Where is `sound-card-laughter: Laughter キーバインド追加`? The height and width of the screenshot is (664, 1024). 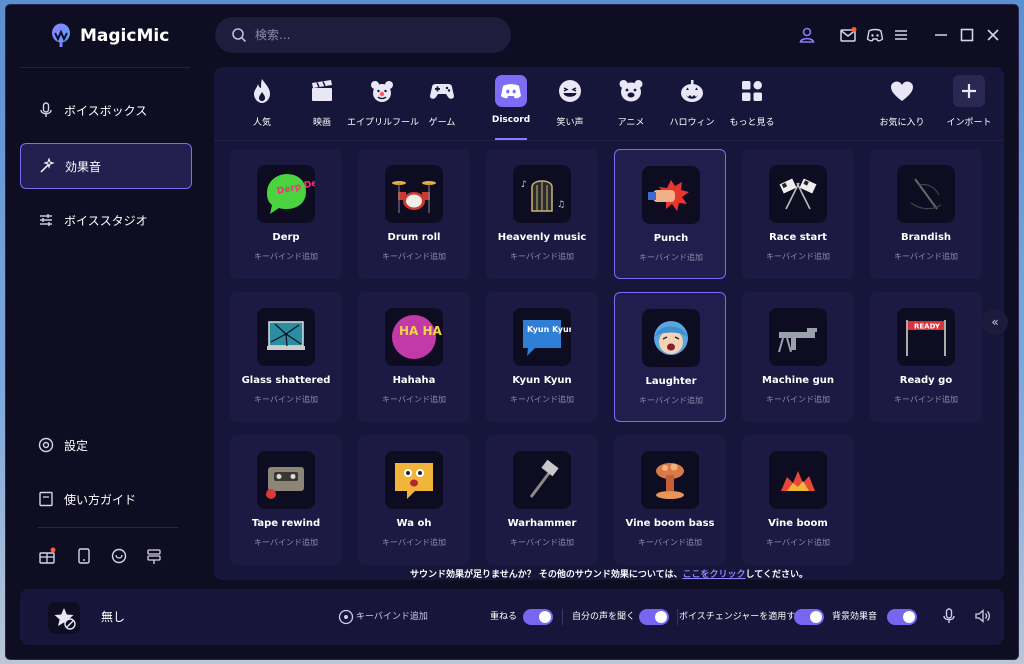
sound-card-laughter: Laughter キーバインド追加 is located at coordinates (670, 357).